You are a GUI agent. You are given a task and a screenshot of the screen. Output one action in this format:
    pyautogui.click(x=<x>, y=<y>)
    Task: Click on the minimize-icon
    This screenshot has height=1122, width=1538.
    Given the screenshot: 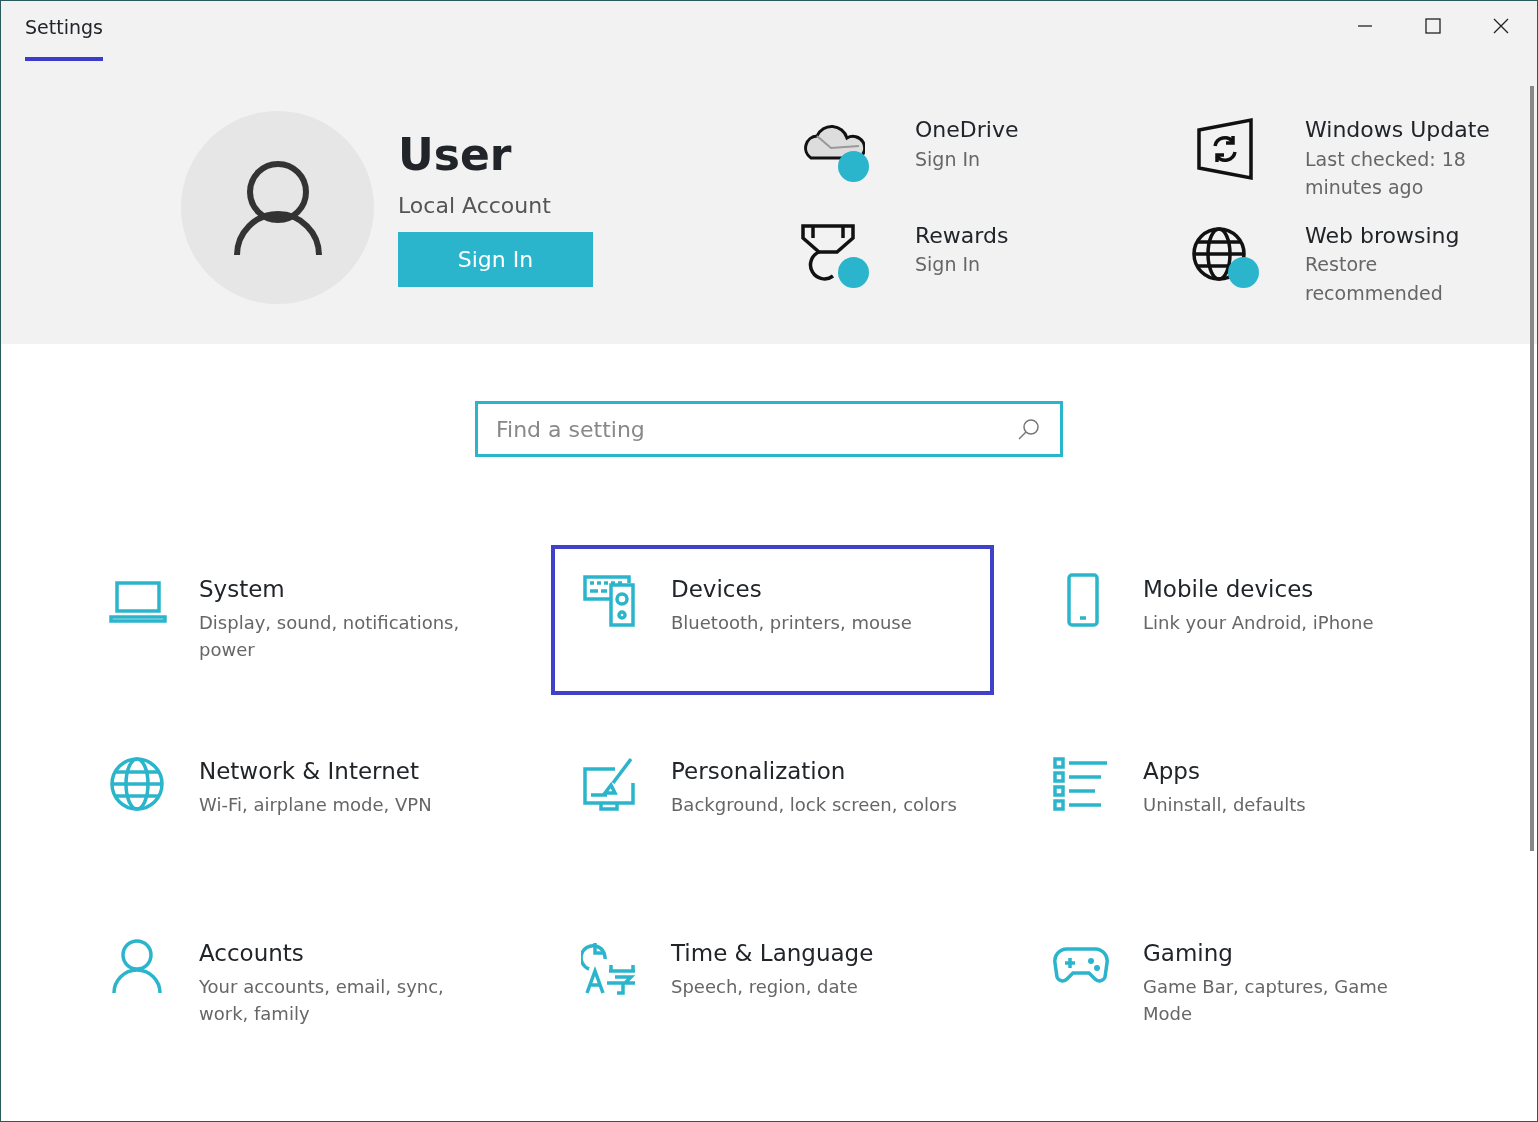 What is the action you would take?
    pyautogui.click(x=1365, y=26)
    